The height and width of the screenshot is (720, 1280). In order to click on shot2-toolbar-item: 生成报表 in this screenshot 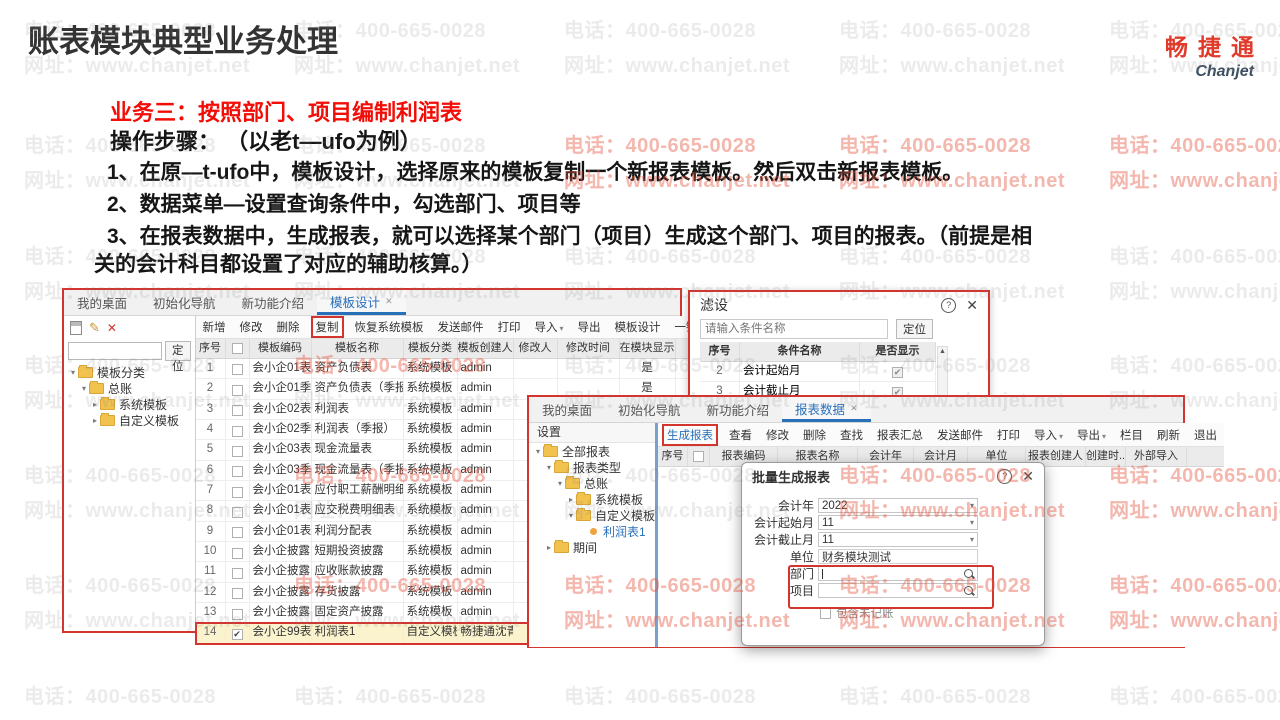, I will do `click(690, 434)`.